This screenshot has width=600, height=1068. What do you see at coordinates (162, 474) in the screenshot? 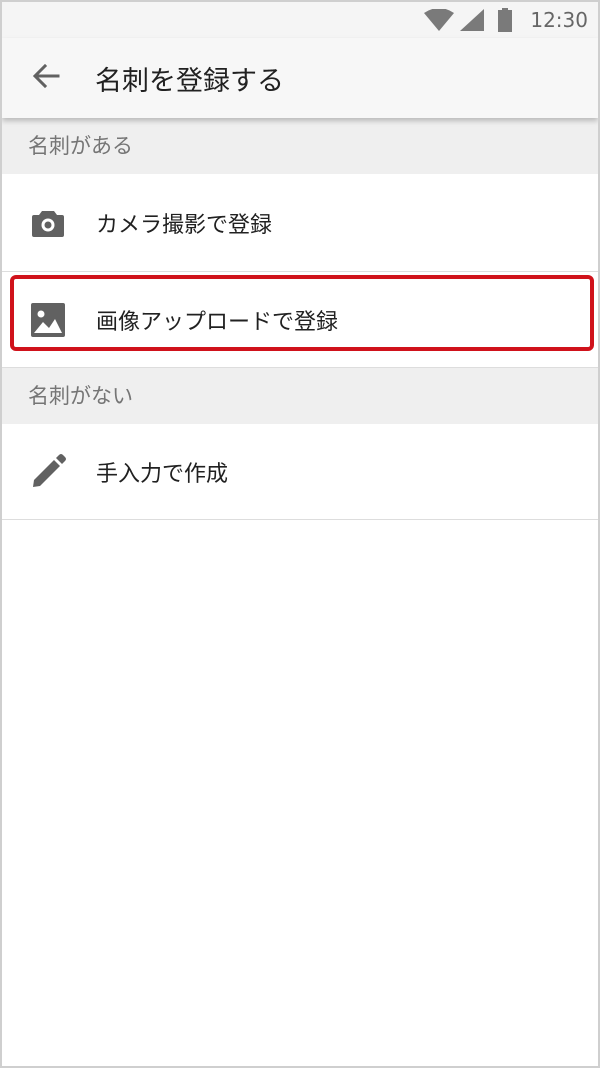
I see `manual-create-label: 手入力で作成` at bounding box center [162, 474].